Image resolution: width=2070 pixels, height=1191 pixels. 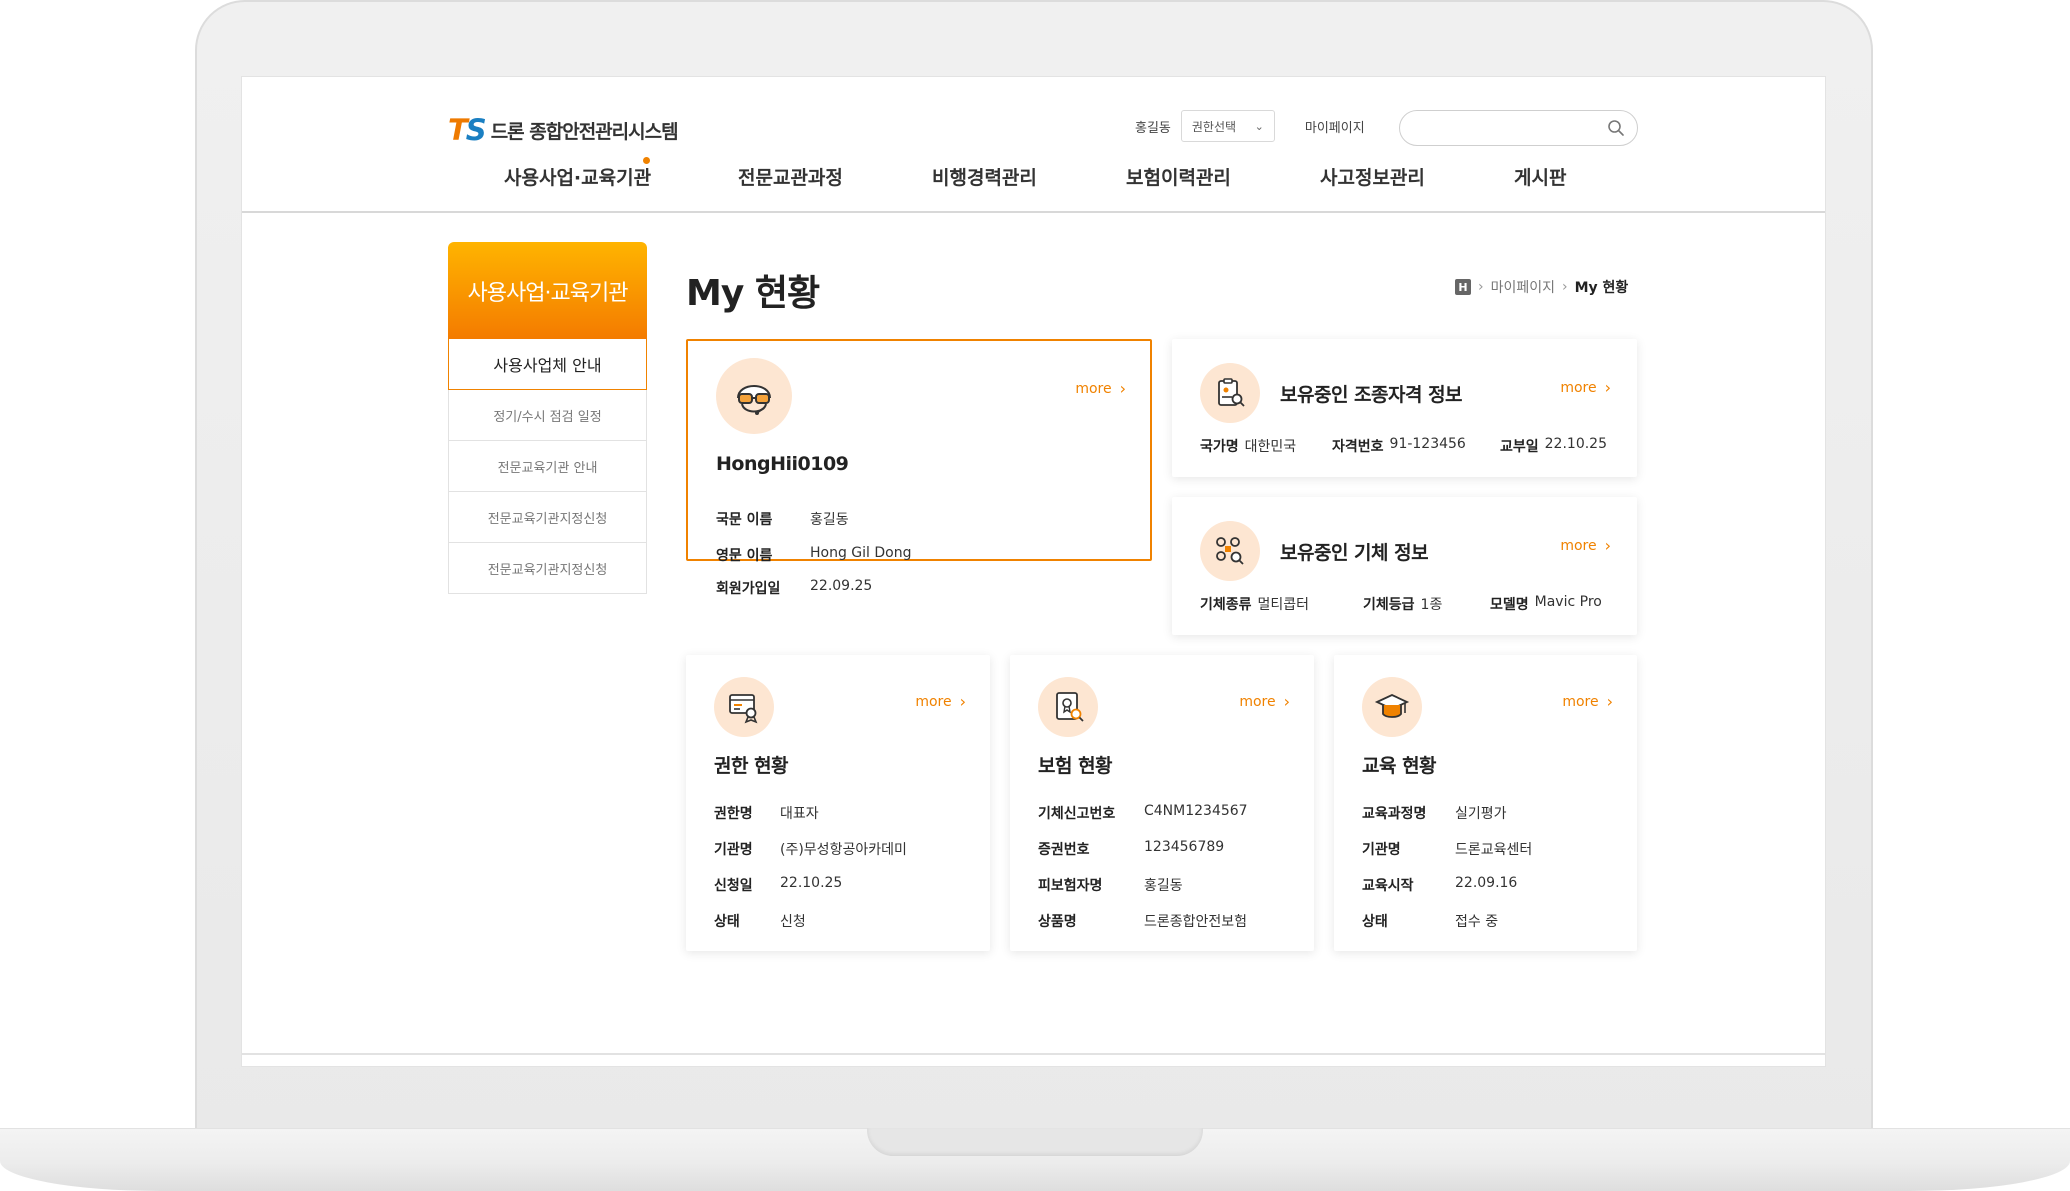 What do you see at coordinates (760, 922) in the screenshot?
I see `info-row: 상태 신청` at bounding box center [760, 922].